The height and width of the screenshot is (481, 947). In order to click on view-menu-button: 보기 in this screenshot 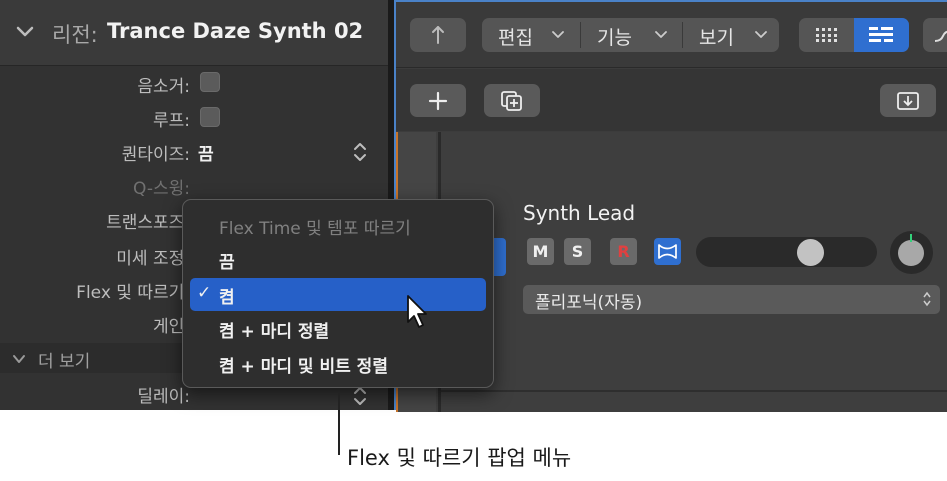, I will do `click(731, 35)`.